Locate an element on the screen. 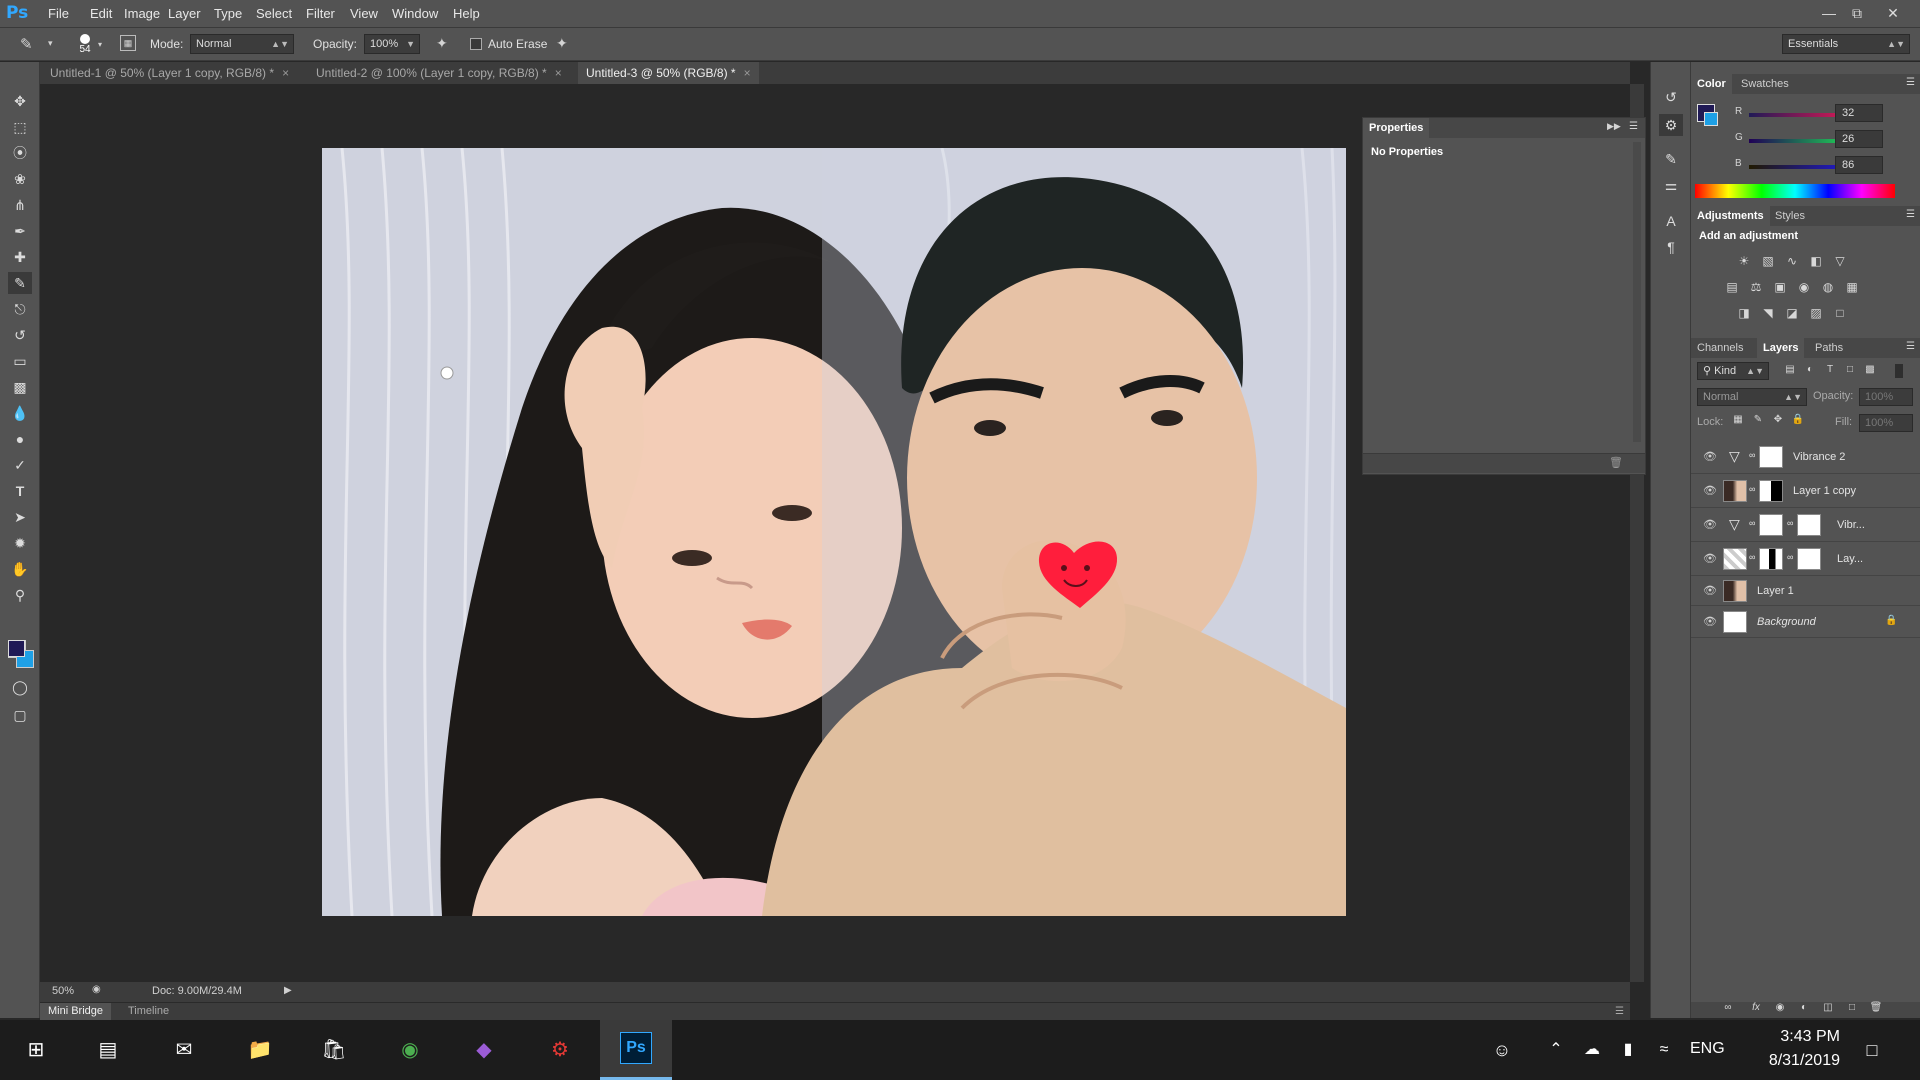 This screenshot has width=1920, height=1080. menu-filter: Filter is located at coordinates (320, 13).